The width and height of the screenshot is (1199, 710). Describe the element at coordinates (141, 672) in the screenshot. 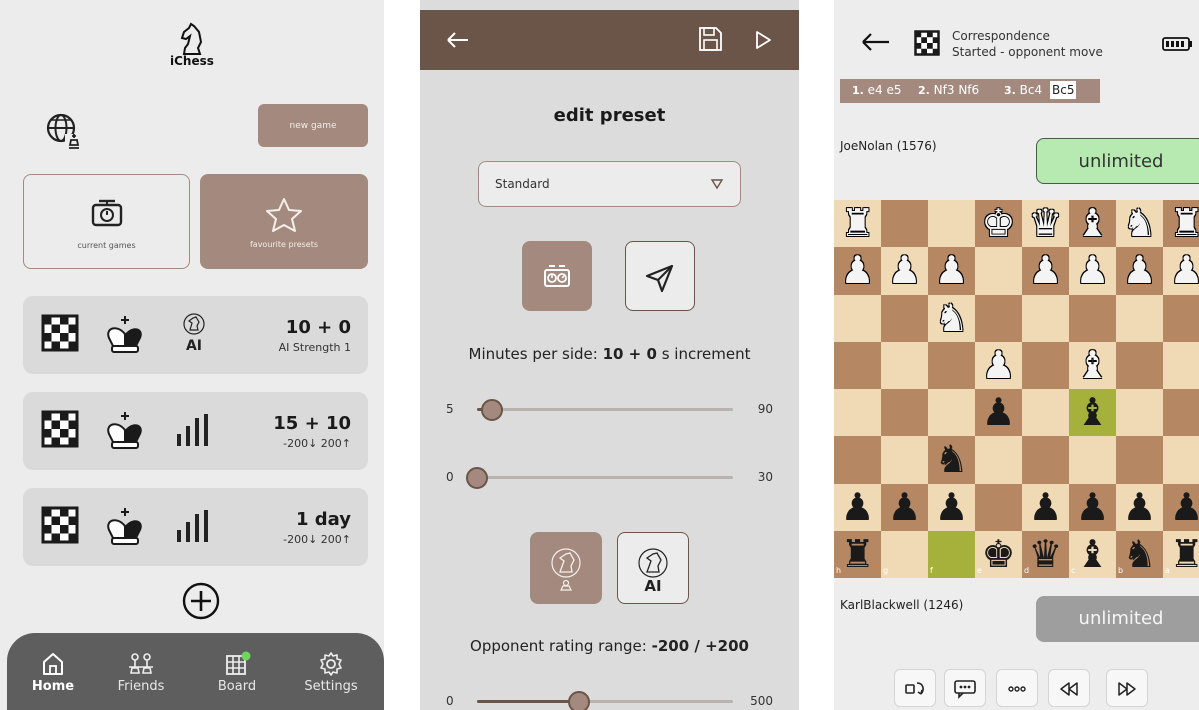

I see `nav-friends: Friends` at that location.